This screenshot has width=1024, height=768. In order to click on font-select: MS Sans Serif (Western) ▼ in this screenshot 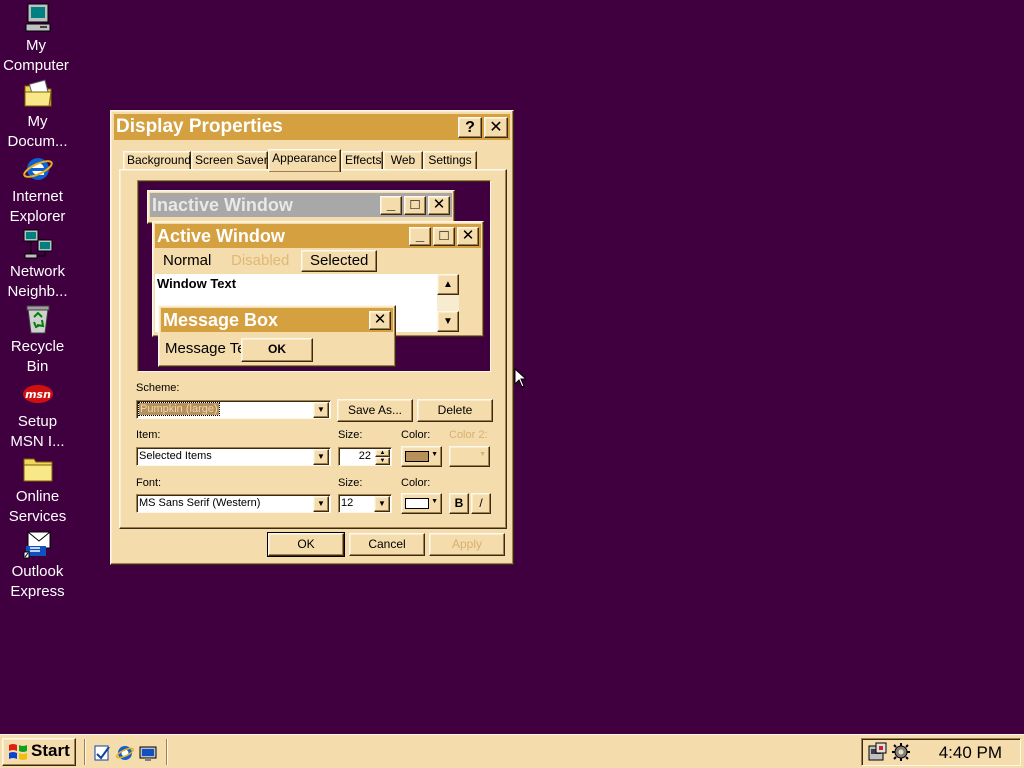, I will do `click(233, 503)`.